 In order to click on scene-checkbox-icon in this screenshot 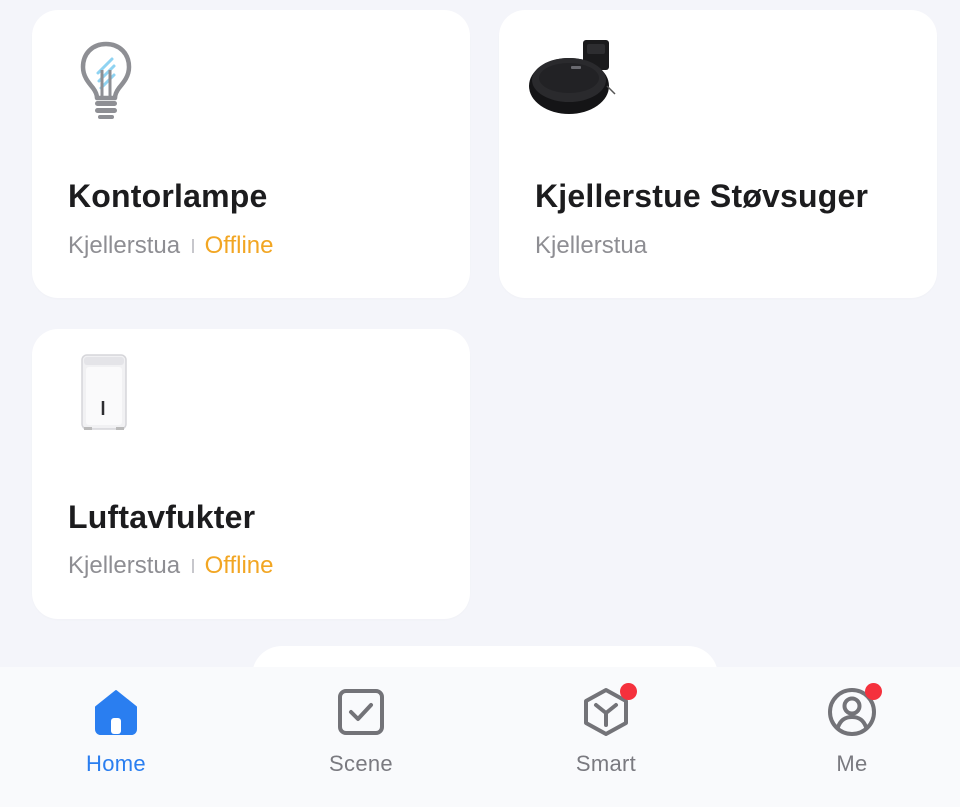, I will do `click(361, 712)`.